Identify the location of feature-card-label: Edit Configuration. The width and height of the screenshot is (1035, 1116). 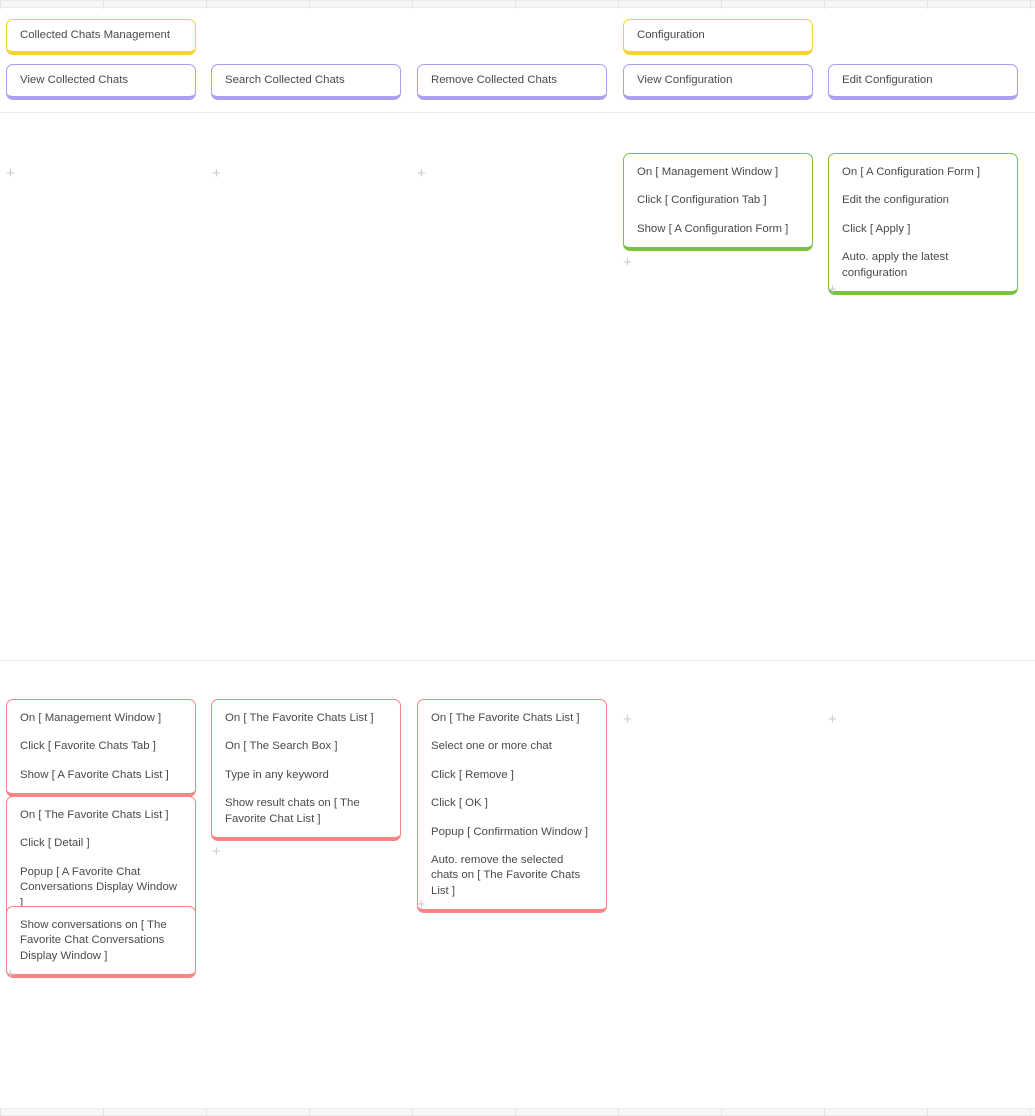
(887, 79).